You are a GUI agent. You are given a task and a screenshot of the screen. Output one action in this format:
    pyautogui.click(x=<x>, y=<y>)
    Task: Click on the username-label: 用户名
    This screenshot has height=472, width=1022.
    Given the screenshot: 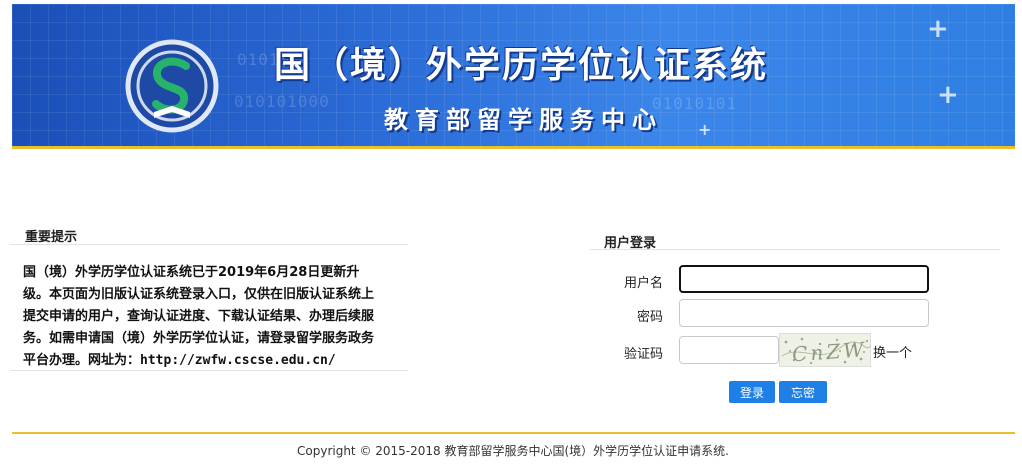 What is the action you would take?
    pyautogui.click(x=643, y=283)
    